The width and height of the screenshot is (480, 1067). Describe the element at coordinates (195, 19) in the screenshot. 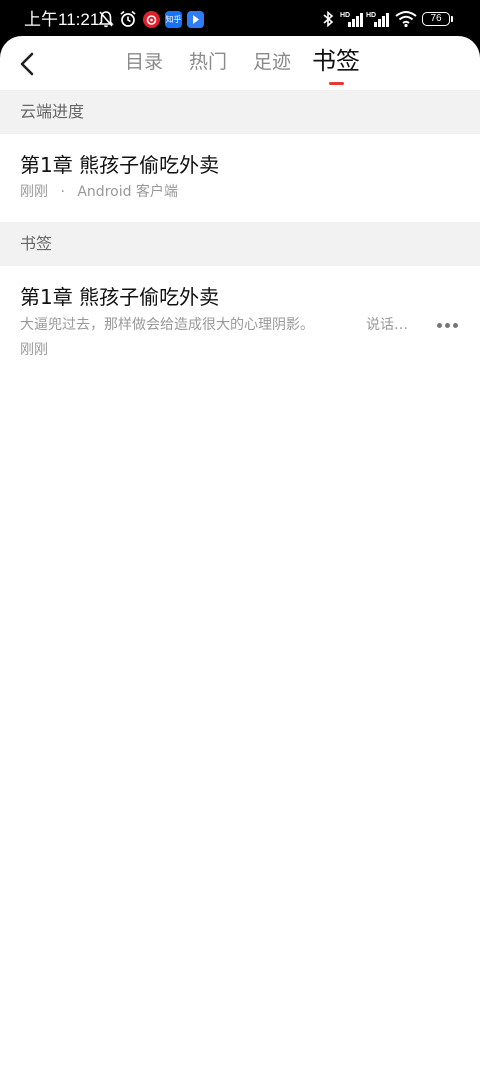

I see `bilibili-icon` at that location.